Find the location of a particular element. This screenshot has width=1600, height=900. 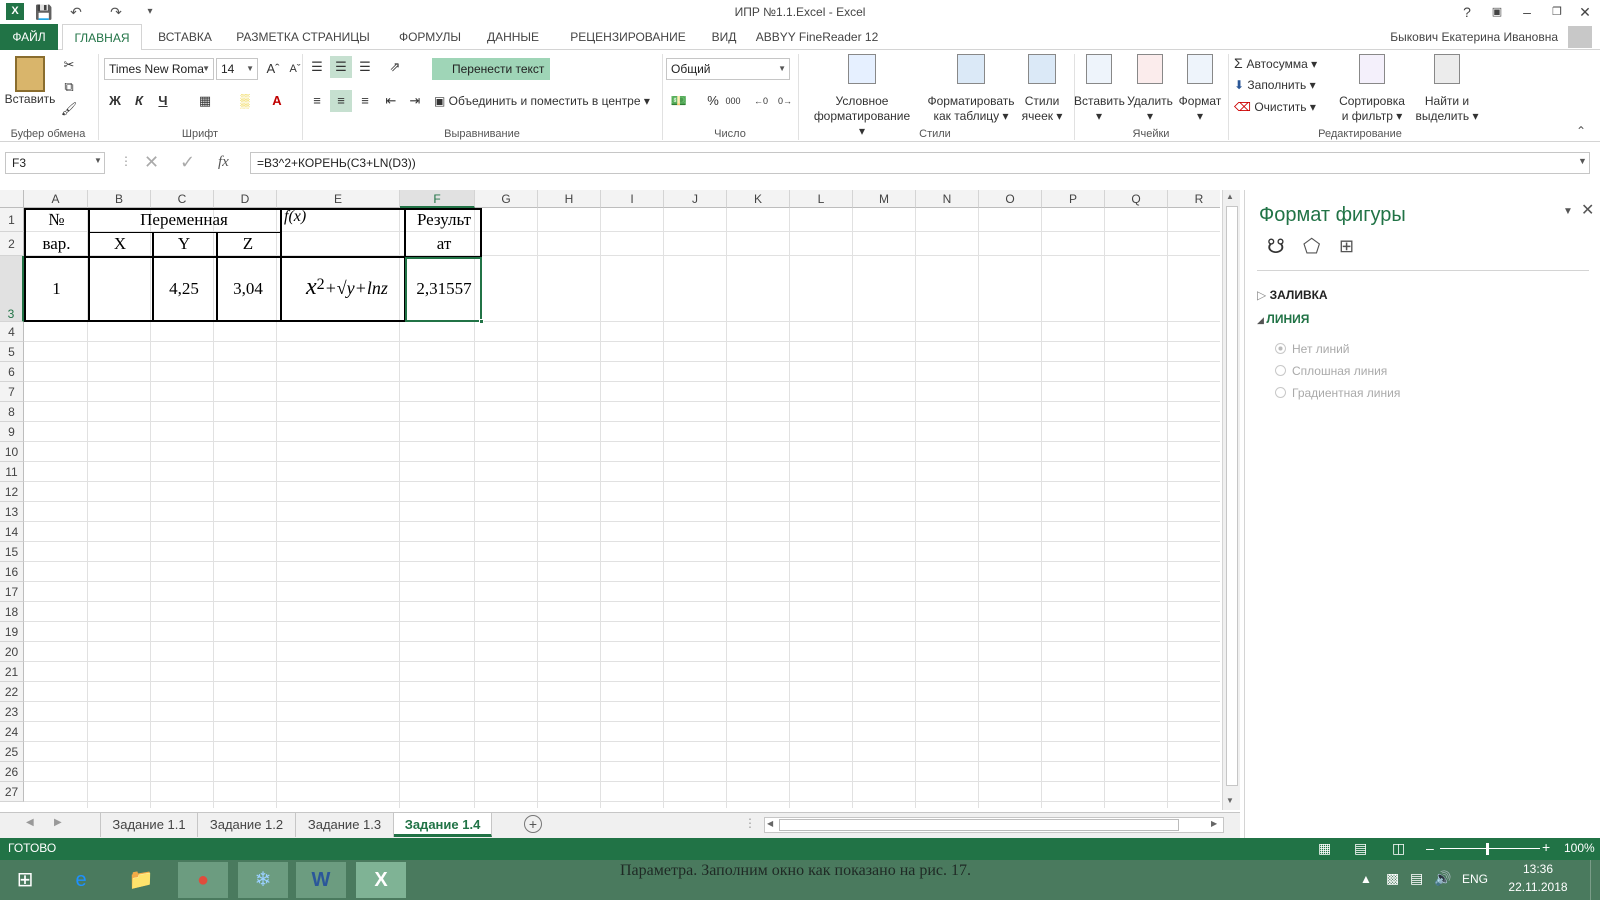

underline-button: Ч is located at coordinates (163, 101).